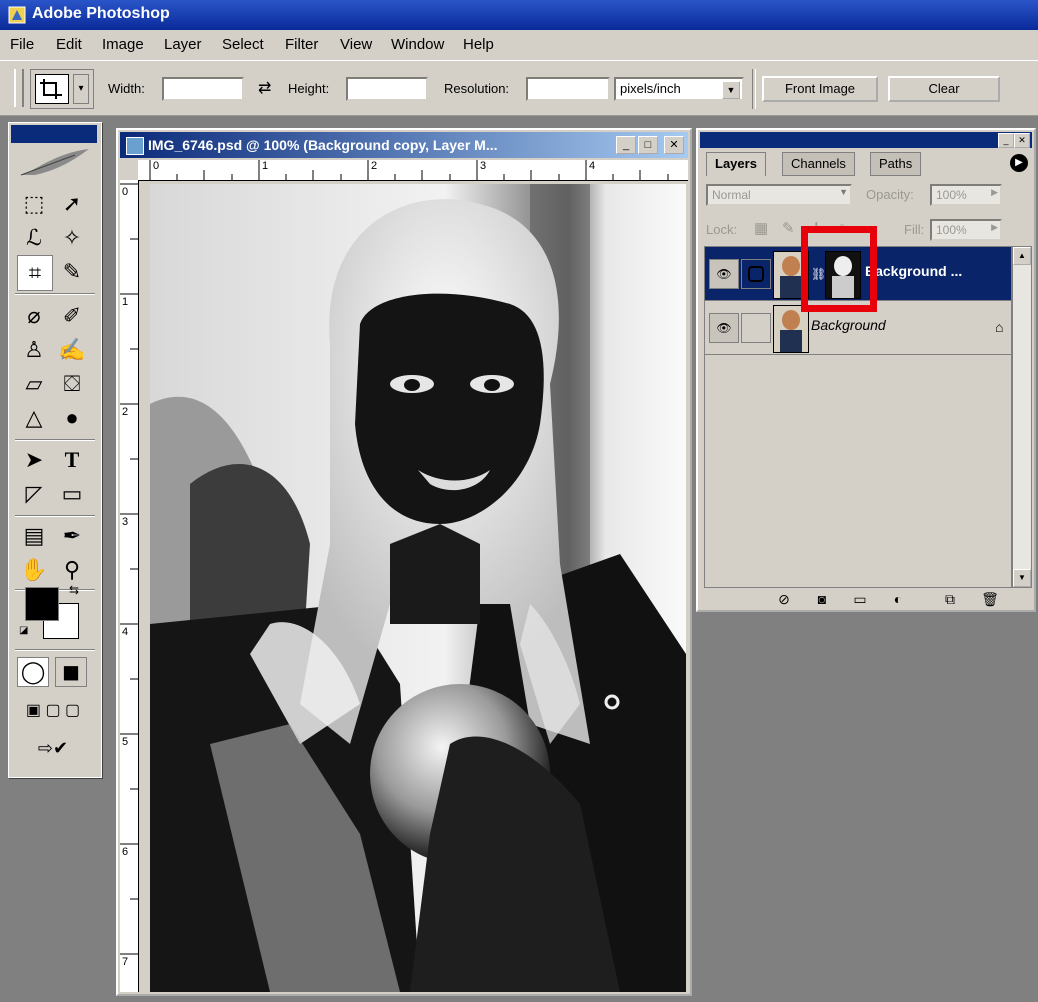  Describe the element at coordinates (822, 599) in the screenshot. I see `add-mask-icon: ◙` at that location.